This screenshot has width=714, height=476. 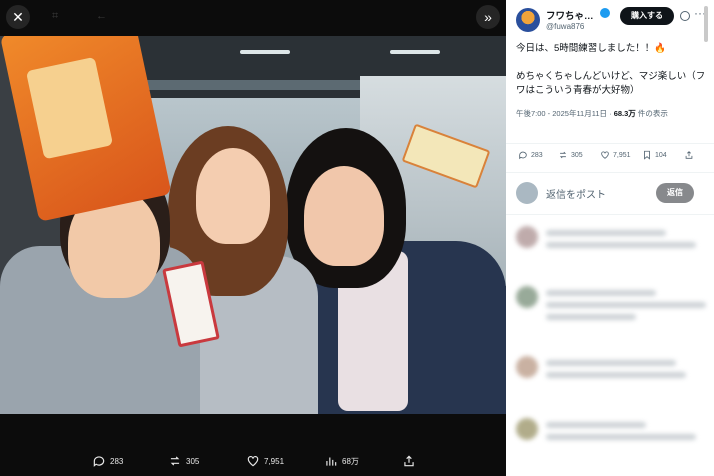 What do you see at coordinates (570, 155) in the screenshot?
I see `repost-button: 305` at bounding box center [570, 155].